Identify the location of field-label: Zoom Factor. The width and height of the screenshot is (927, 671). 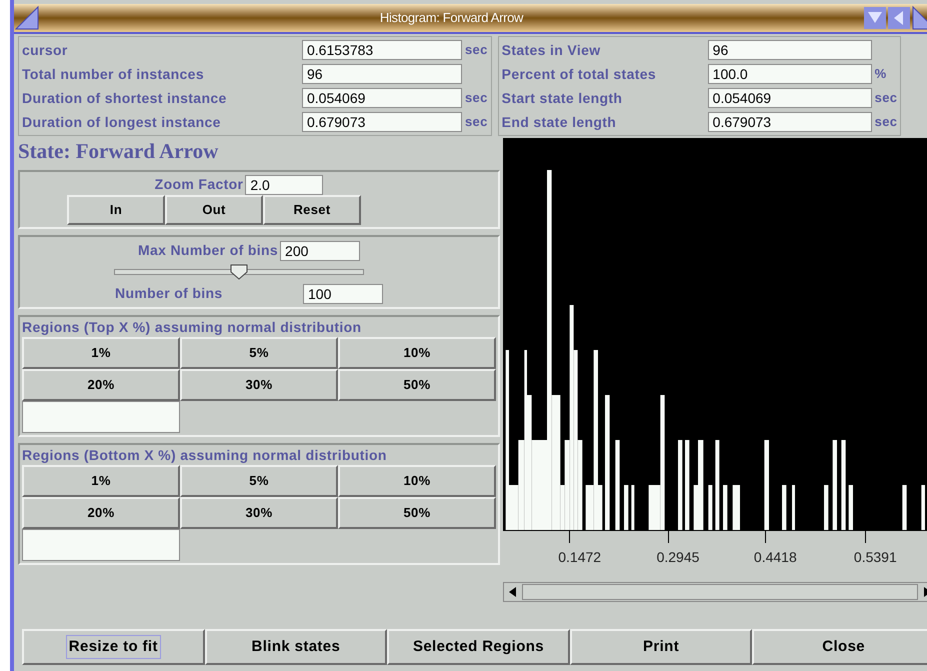
(199, 184).